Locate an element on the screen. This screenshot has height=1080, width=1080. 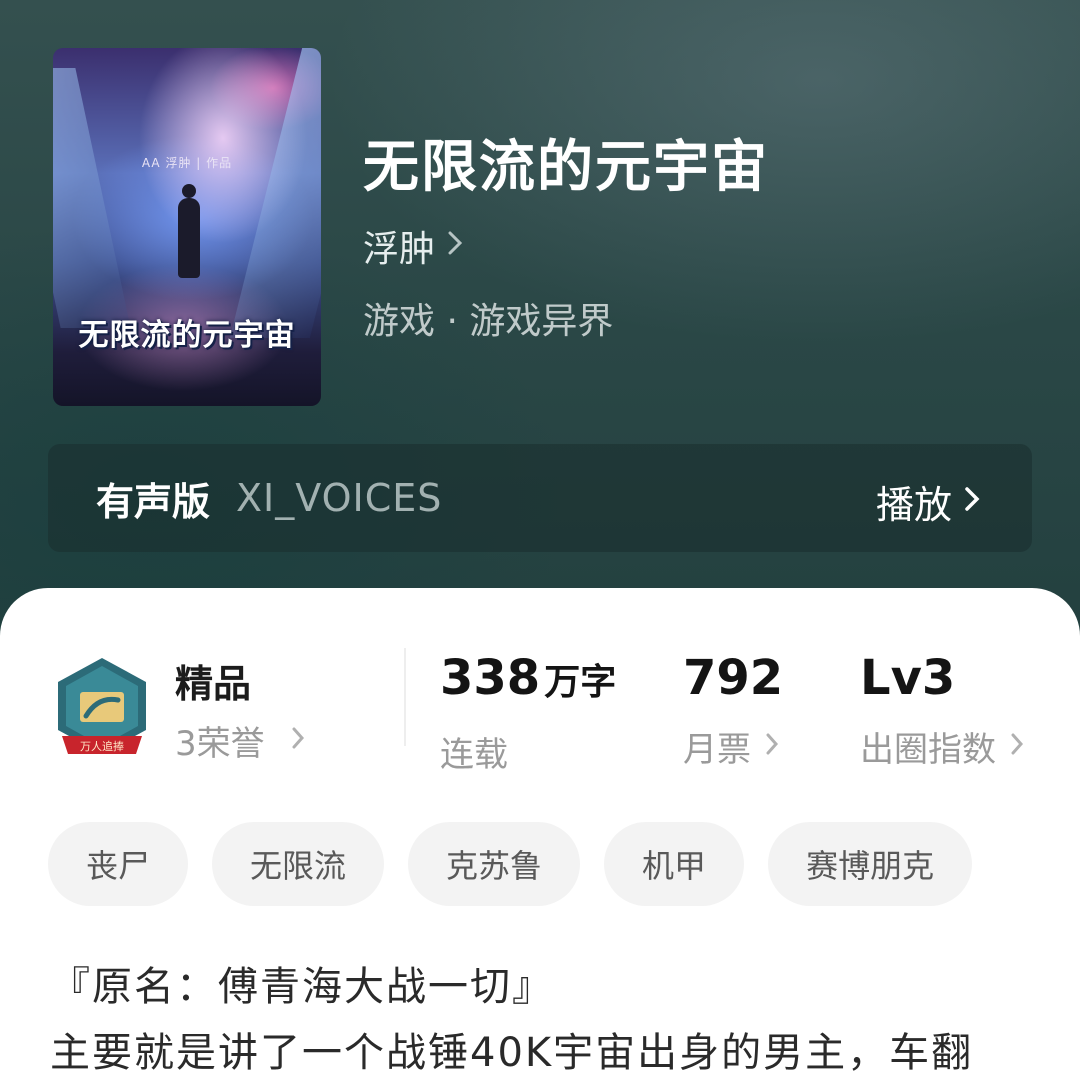
popularity-index-label: 出圈指数 is located at coordinates (928, 750).